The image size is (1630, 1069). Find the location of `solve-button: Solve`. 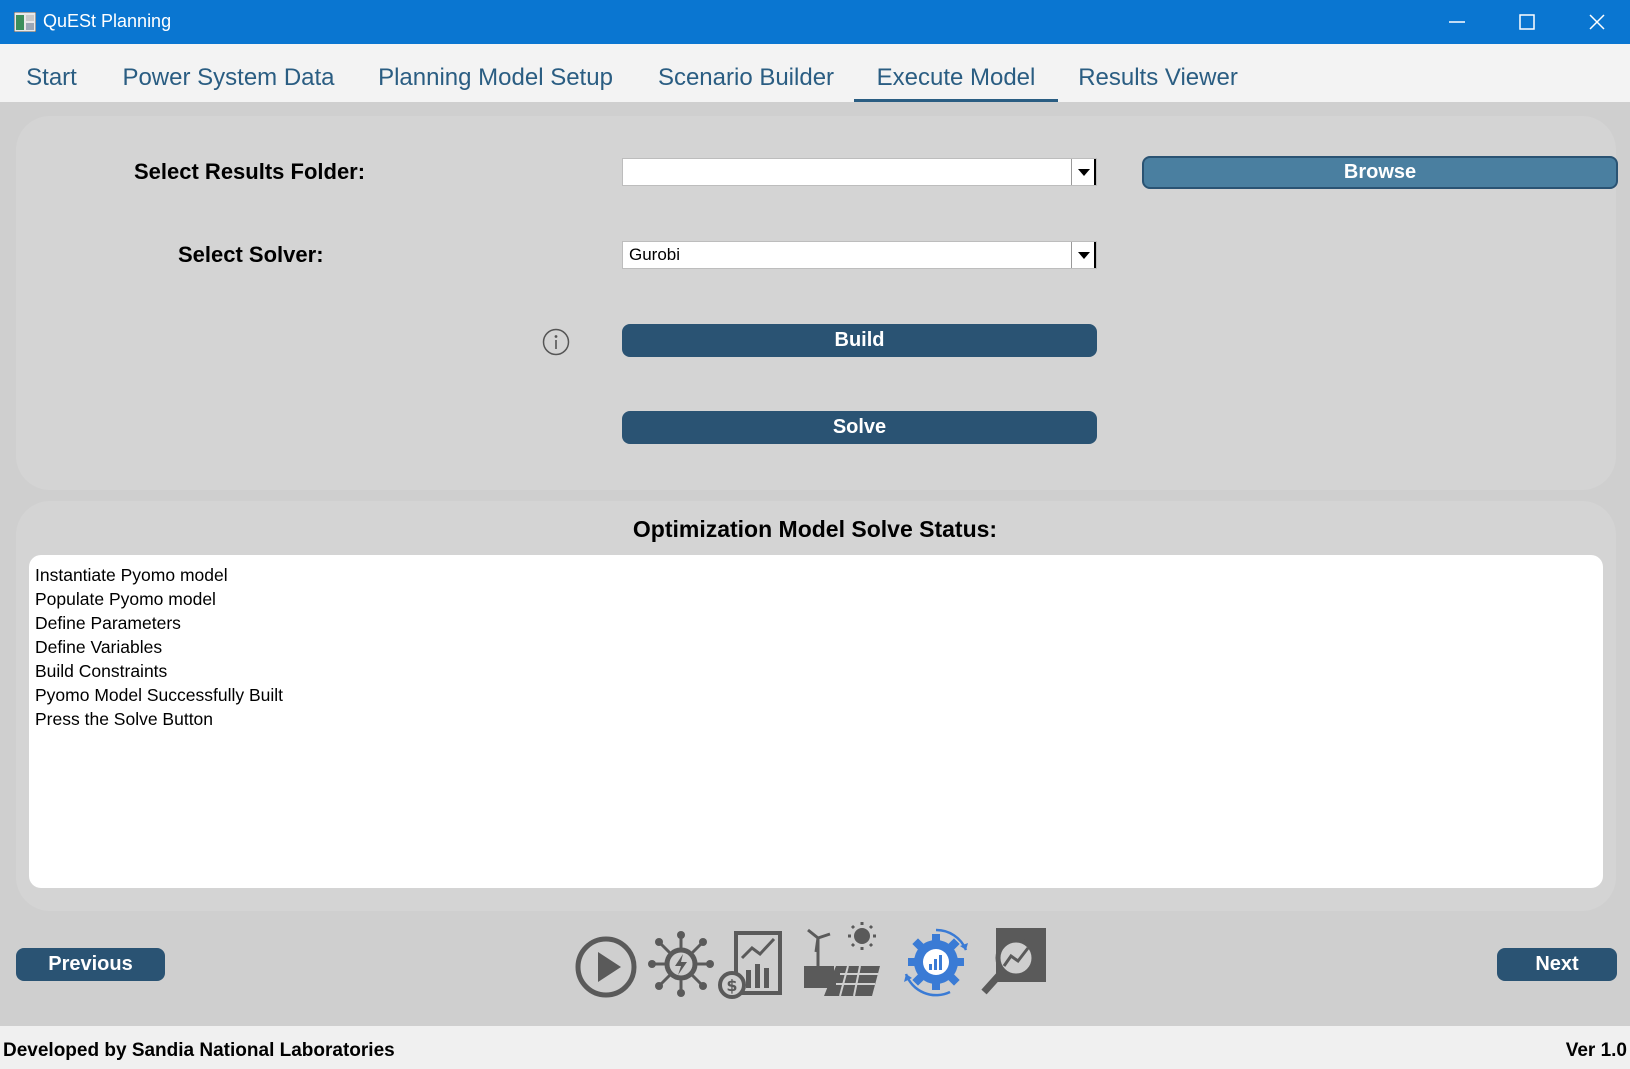

solve-button: Solve is located at coordinates (859, 427).